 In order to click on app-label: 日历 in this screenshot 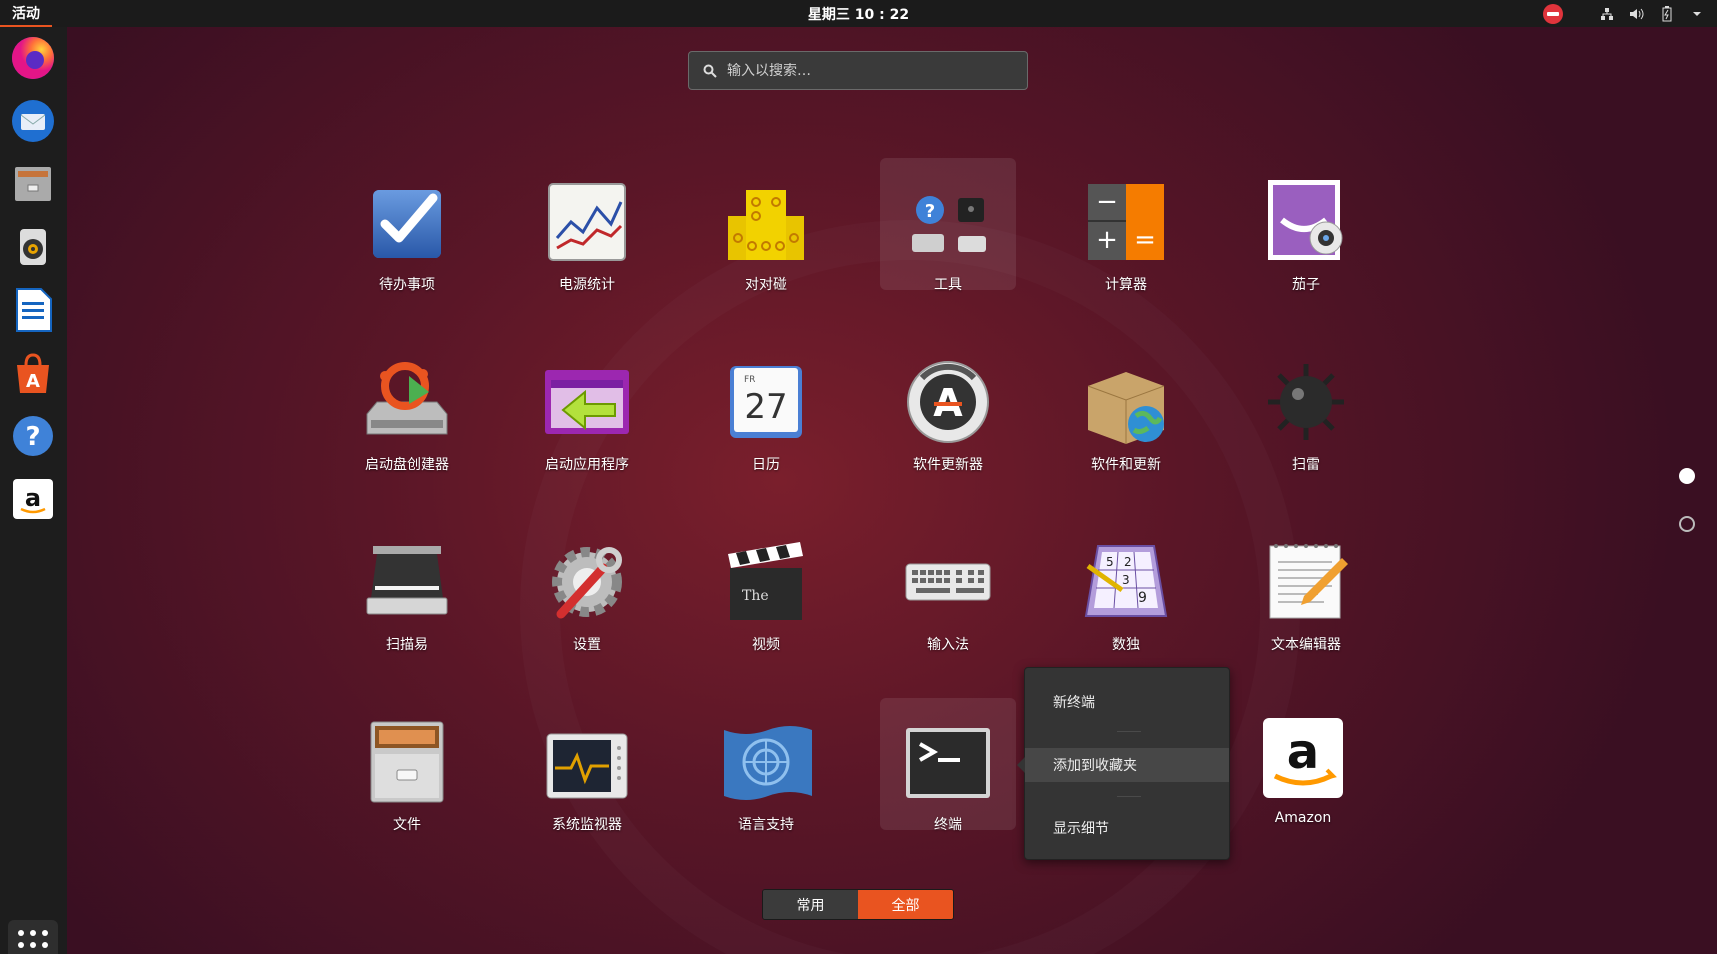, I will do `click(766, 465)`.